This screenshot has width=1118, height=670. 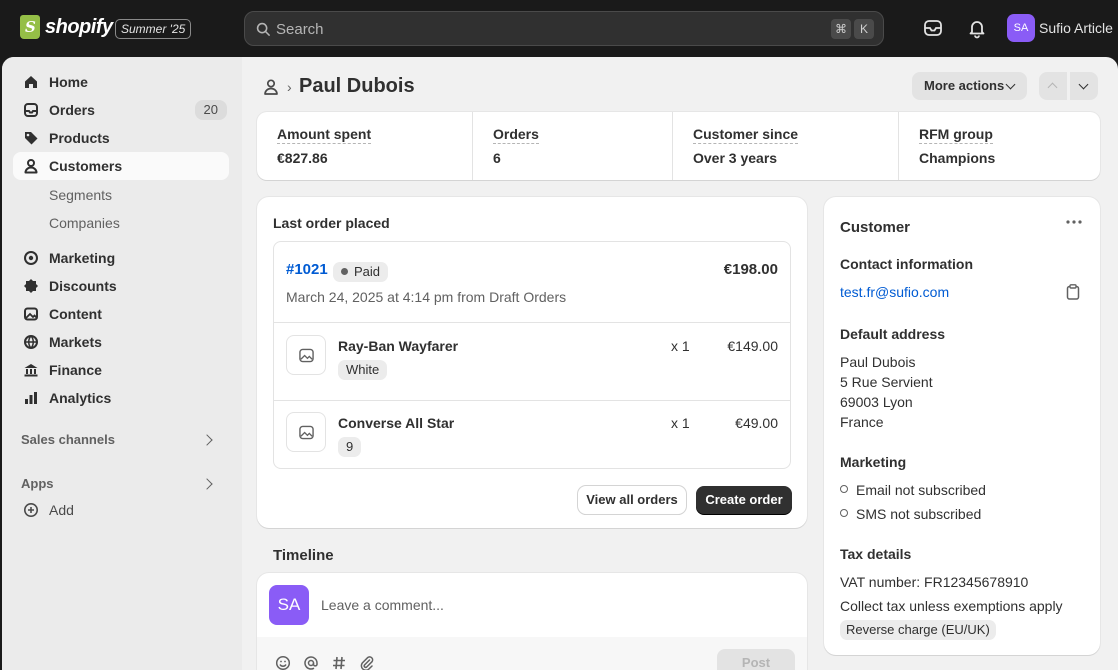 I want to click on chevron-up-icon, so click(x=1052, y=87).